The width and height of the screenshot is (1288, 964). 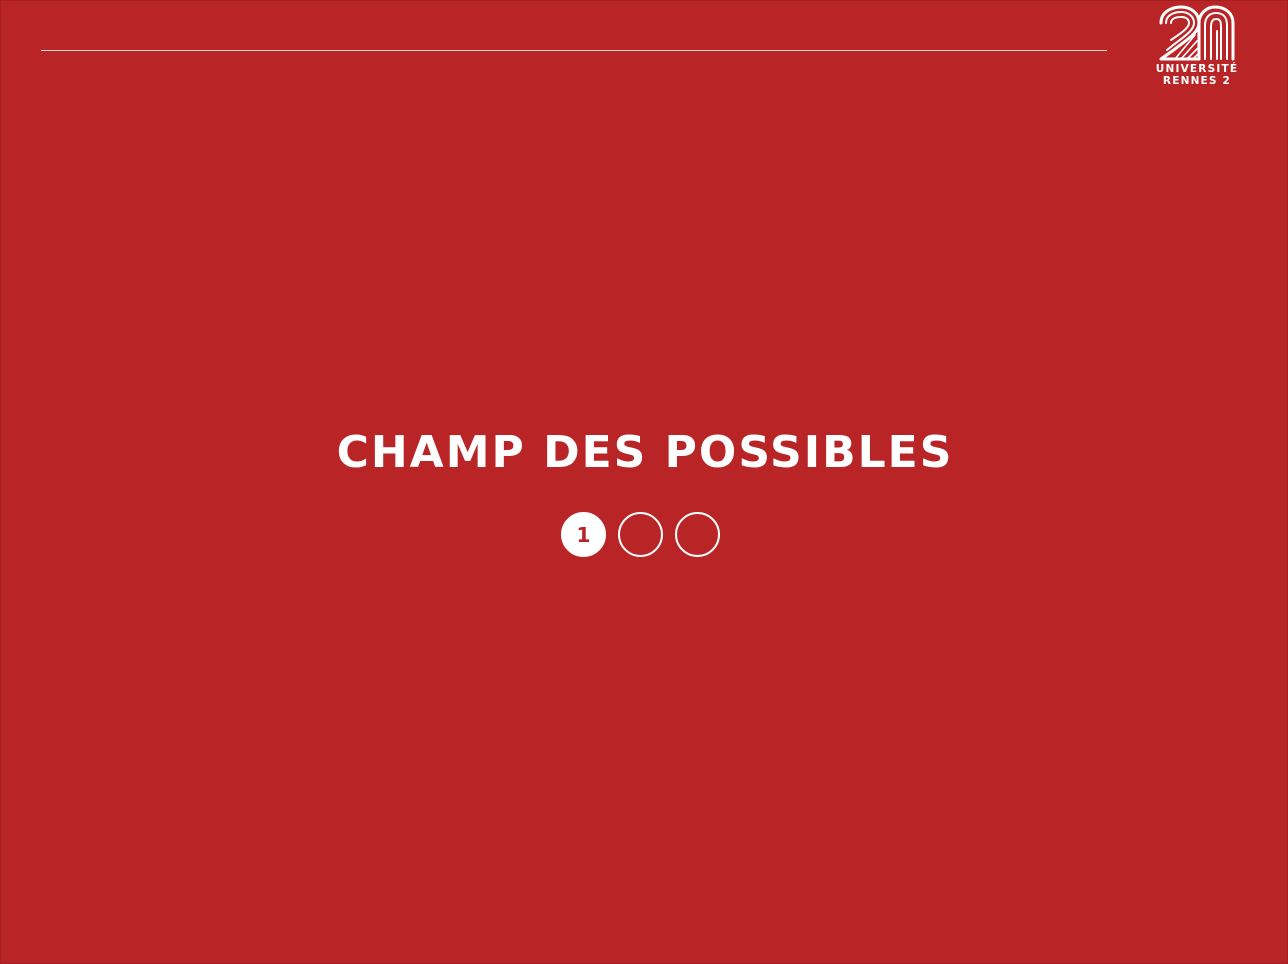 I want to click on logo-line-rennes: RENNES 2, so click(x=1197, y=81).